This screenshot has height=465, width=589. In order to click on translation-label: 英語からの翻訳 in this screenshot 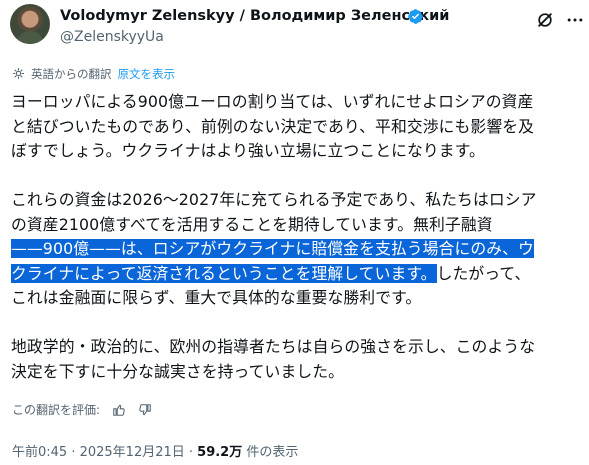, I will do `click(71, 74)`.